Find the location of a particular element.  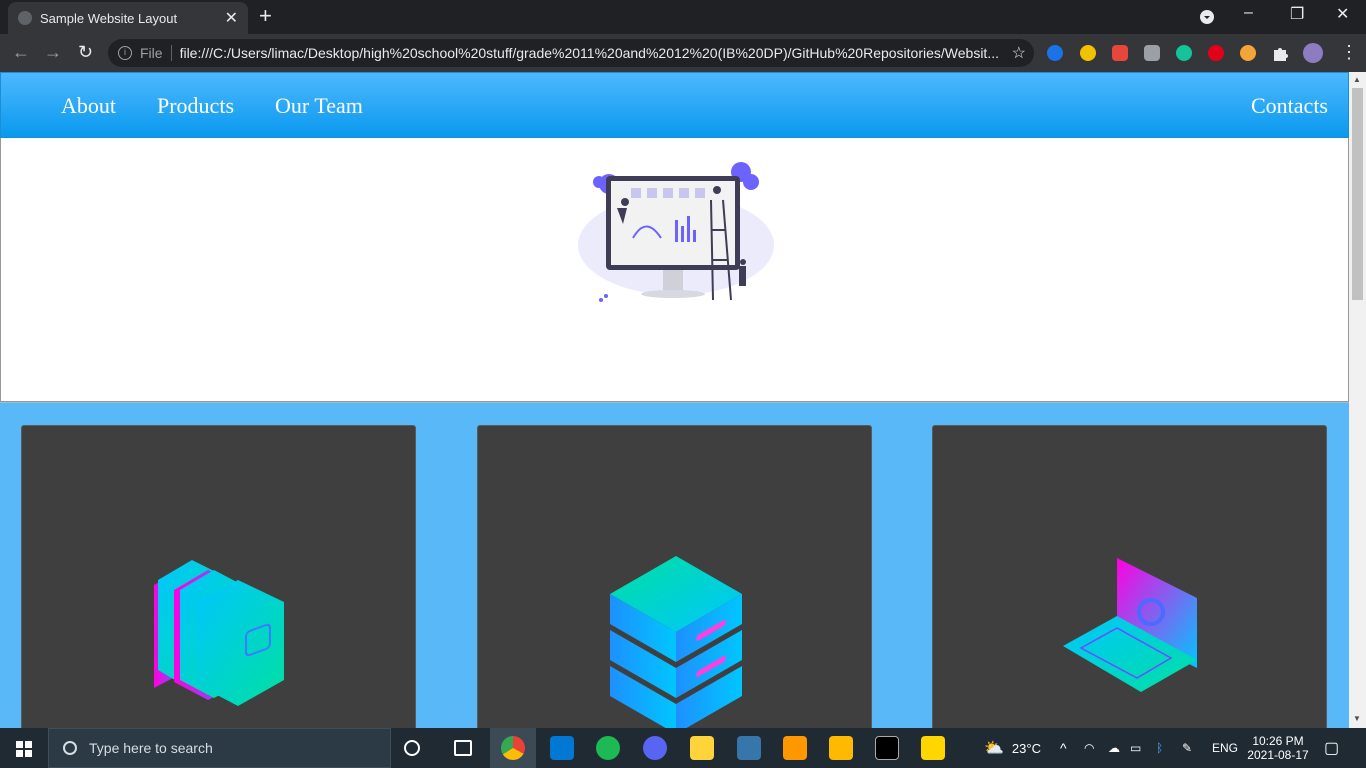

nav-link-about: About is located at coordinates (88, 106).